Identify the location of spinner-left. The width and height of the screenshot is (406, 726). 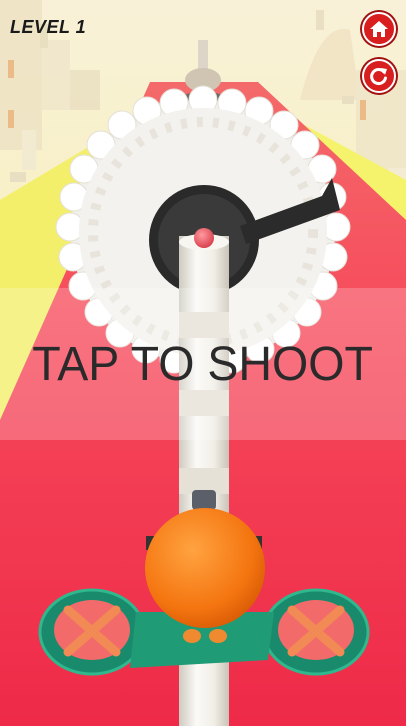
(92, 632).